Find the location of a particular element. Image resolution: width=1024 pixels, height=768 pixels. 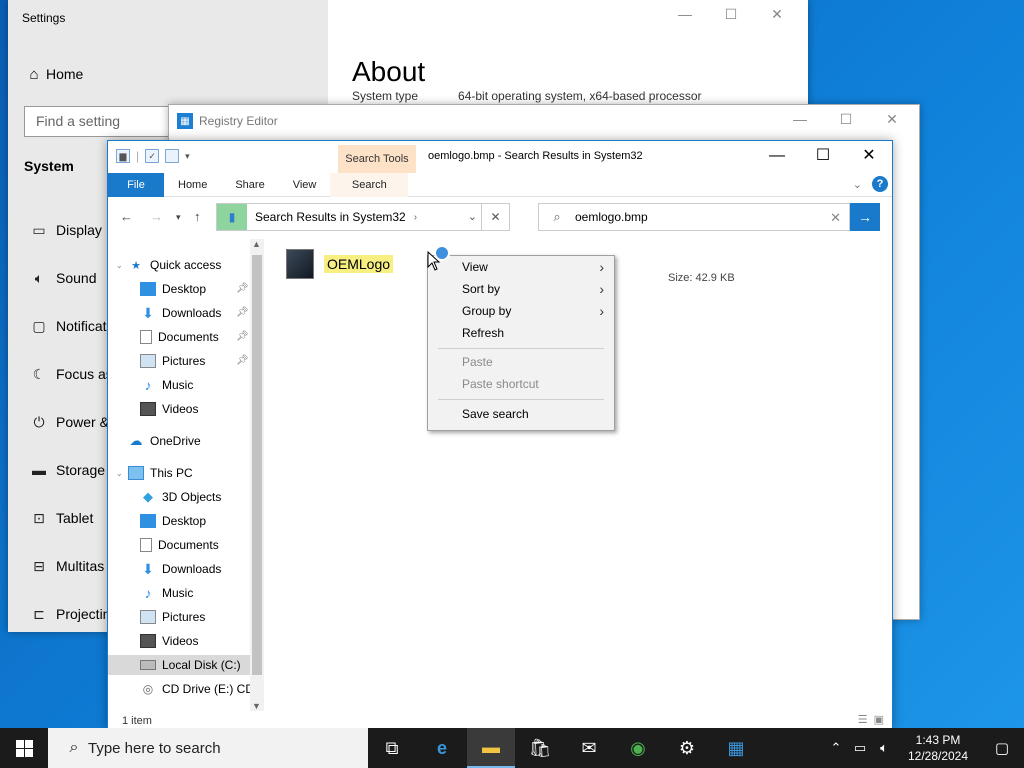

details-view-icon: ☰ is located at coordinates (863, 719).